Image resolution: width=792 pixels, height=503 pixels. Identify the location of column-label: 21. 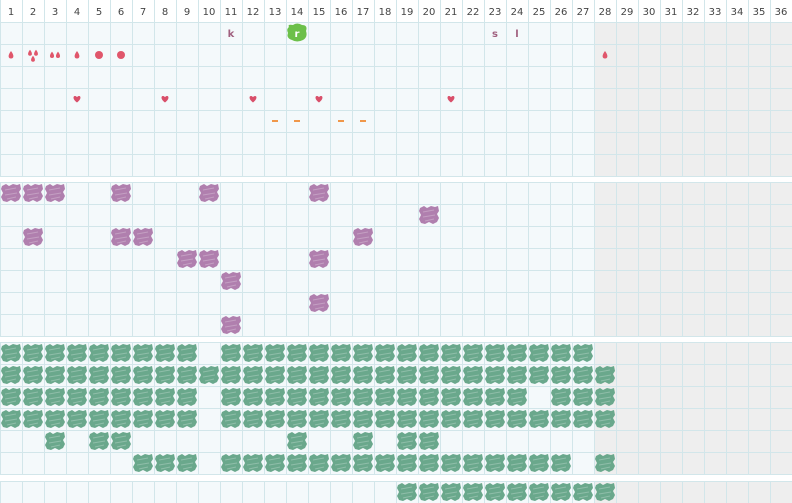
(451, 12).